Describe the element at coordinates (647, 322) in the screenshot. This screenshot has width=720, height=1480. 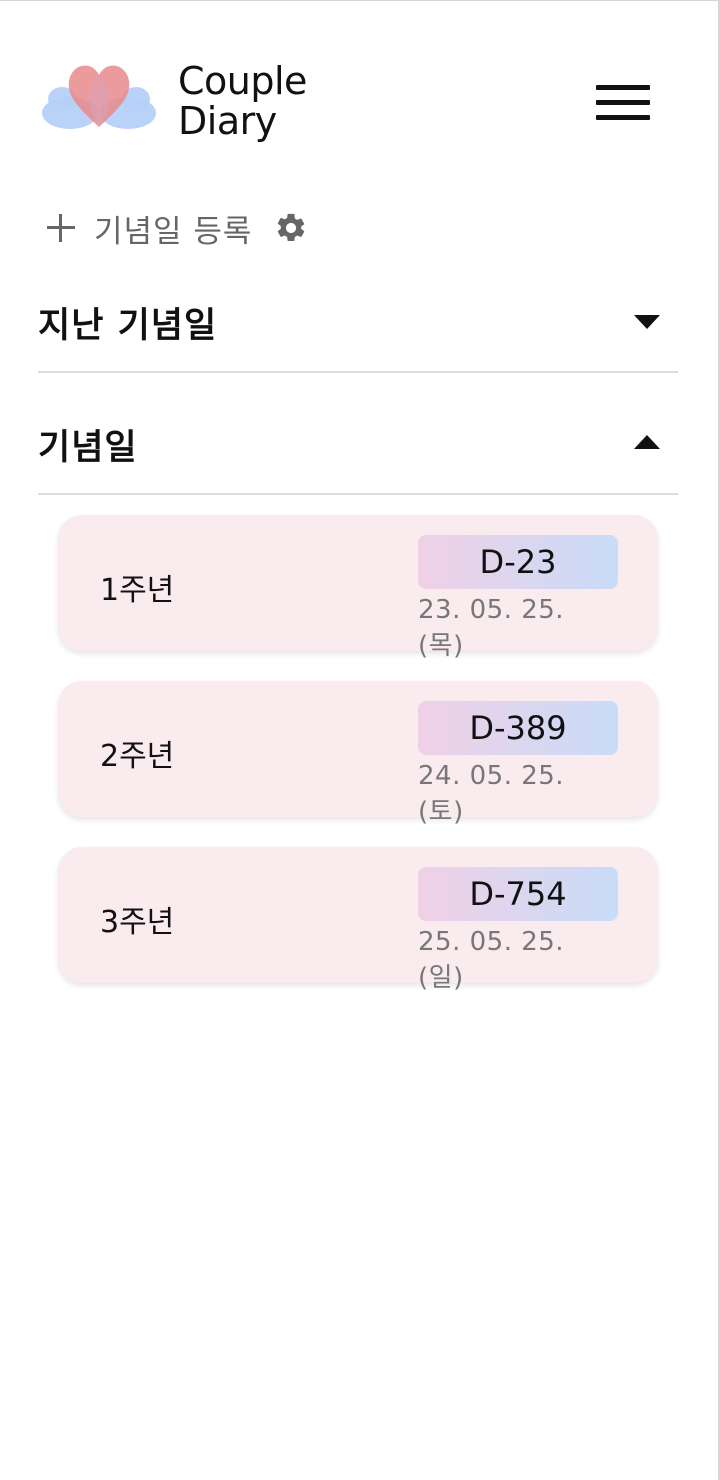
I see `caret-down-icon` at that location.